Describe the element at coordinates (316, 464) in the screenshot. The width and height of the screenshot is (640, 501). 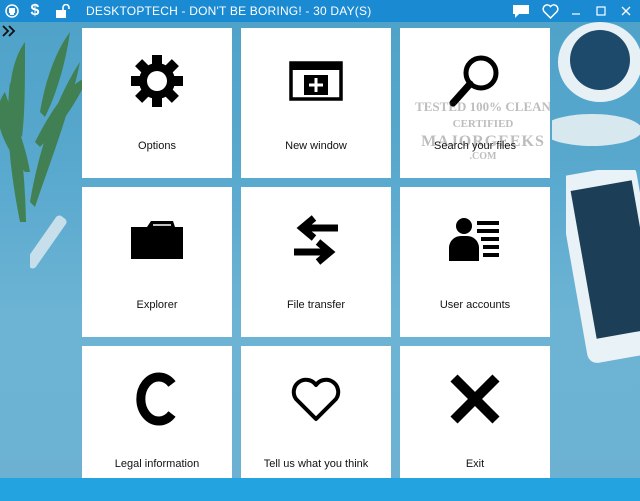
I see `tile-label: Tell us what you think` at that location.